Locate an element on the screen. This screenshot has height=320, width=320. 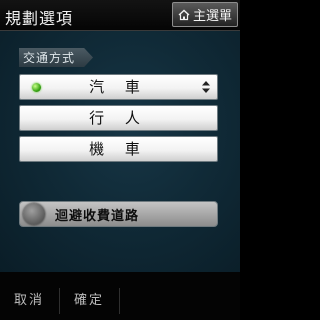
toggle-off-icon is located at coordinates (34, 214).